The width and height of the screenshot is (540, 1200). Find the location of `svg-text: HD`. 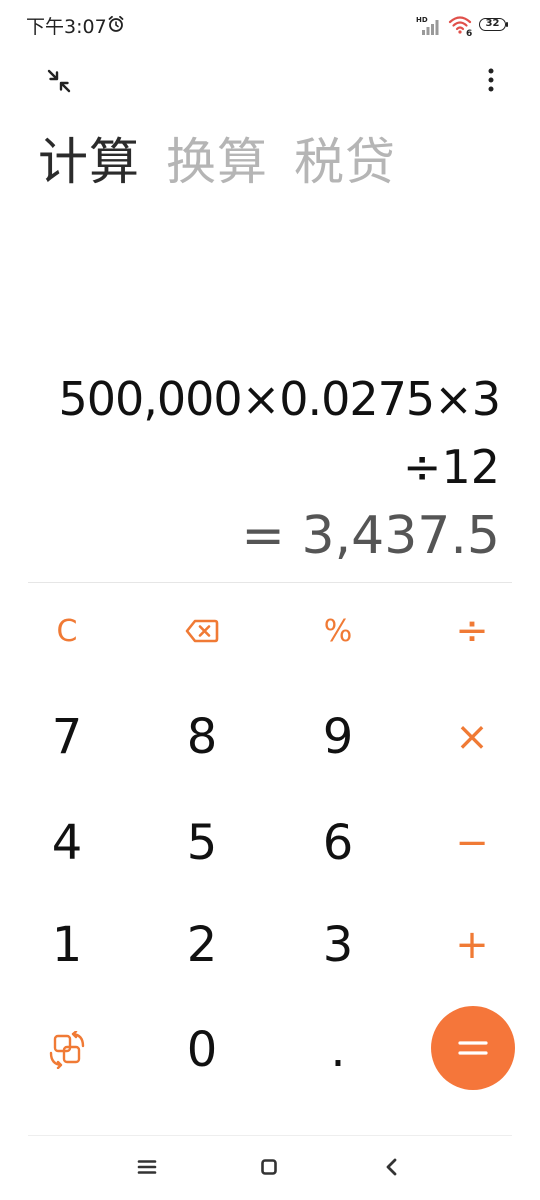

svg-text: HD is located at coordinates (422, 20).